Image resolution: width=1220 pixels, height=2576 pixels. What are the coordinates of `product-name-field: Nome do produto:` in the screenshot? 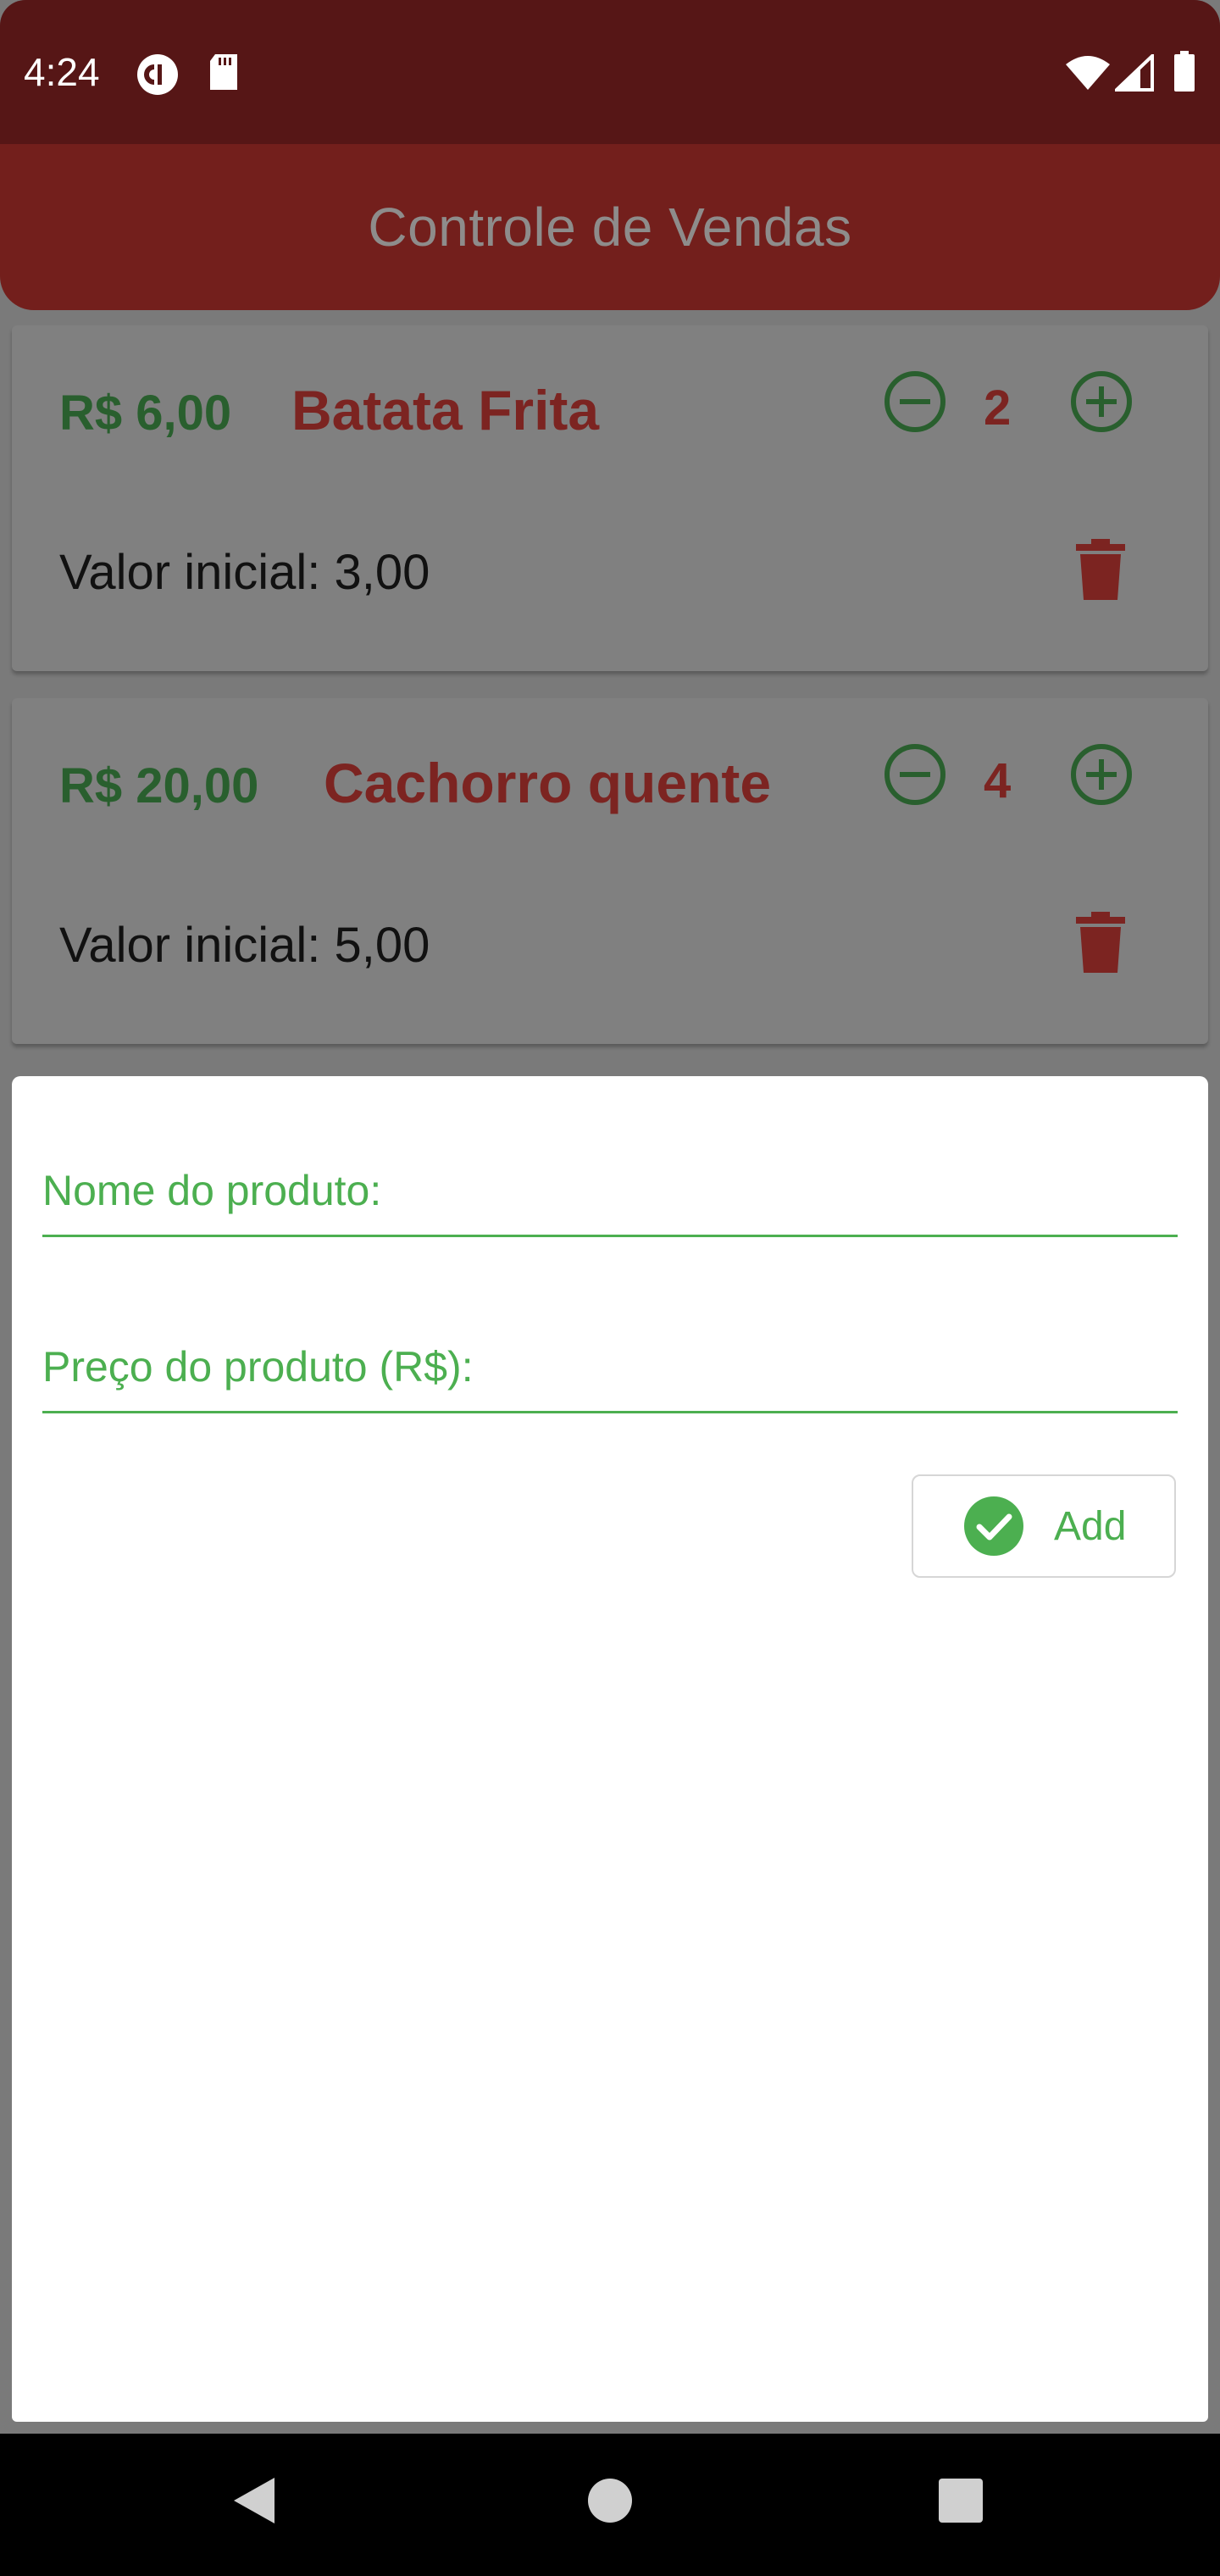 It's located at (610, 1156).